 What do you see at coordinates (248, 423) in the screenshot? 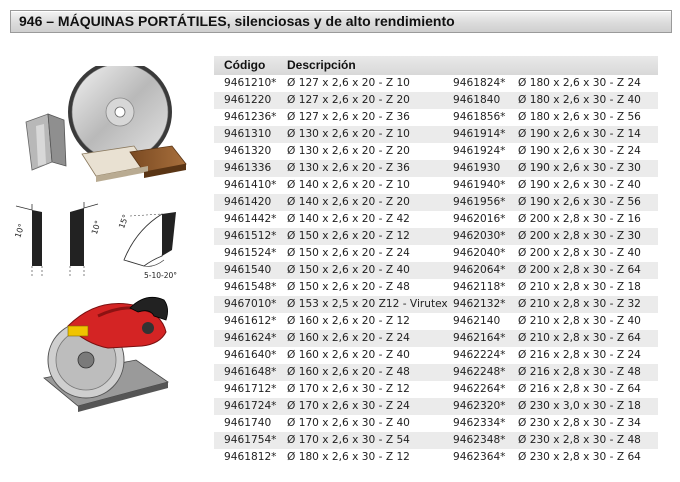
I see `product-code: 9461740` at bounding box center [248, 423].